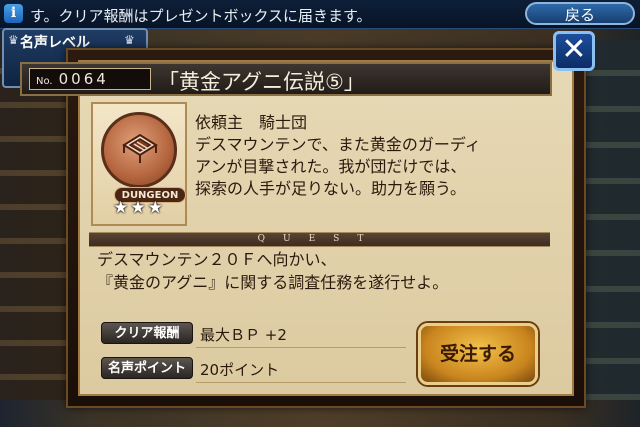 The height and width of the screenshot is (427, 640). What do you see at coordinates (13, 13) in the screenshot?
I see `info-icon: i` at bounding box center [13, 13].